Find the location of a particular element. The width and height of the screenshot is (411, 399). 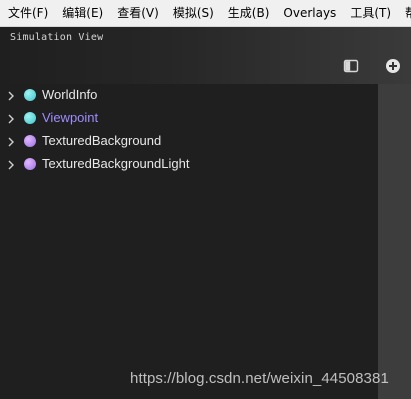

menu-simulate: 模拟(S) is located at coordinates (193, 13).